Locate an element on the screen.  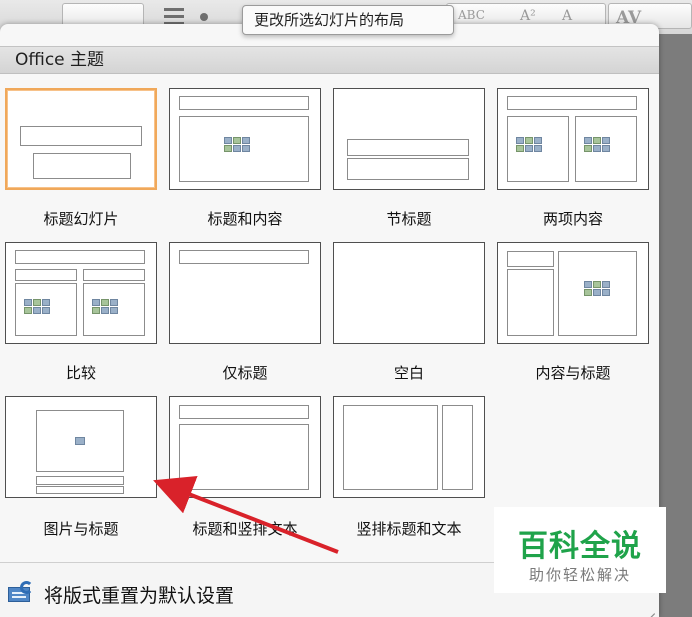
layout-tile-title-content is located at coordinates (245, 139).